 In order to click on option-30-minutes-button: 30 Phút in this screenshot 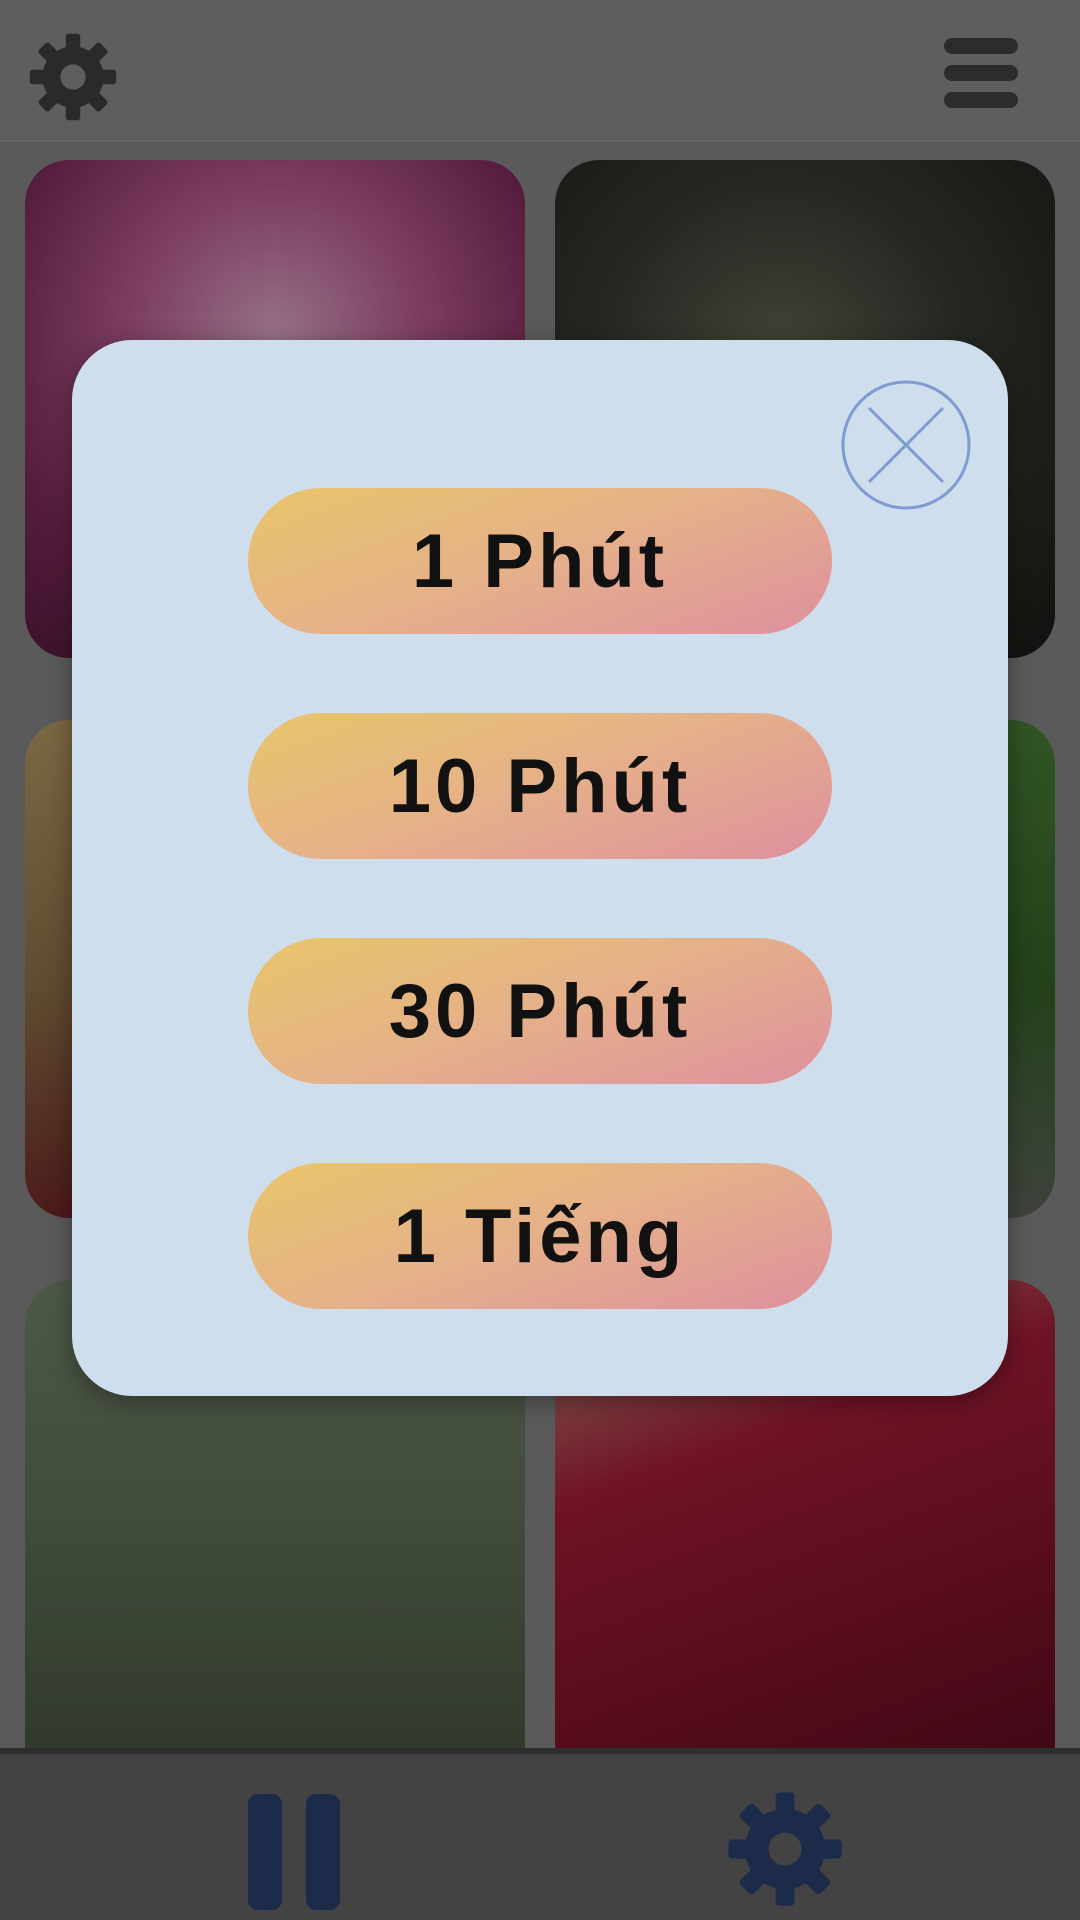, I will do `click(540, 1011)`.